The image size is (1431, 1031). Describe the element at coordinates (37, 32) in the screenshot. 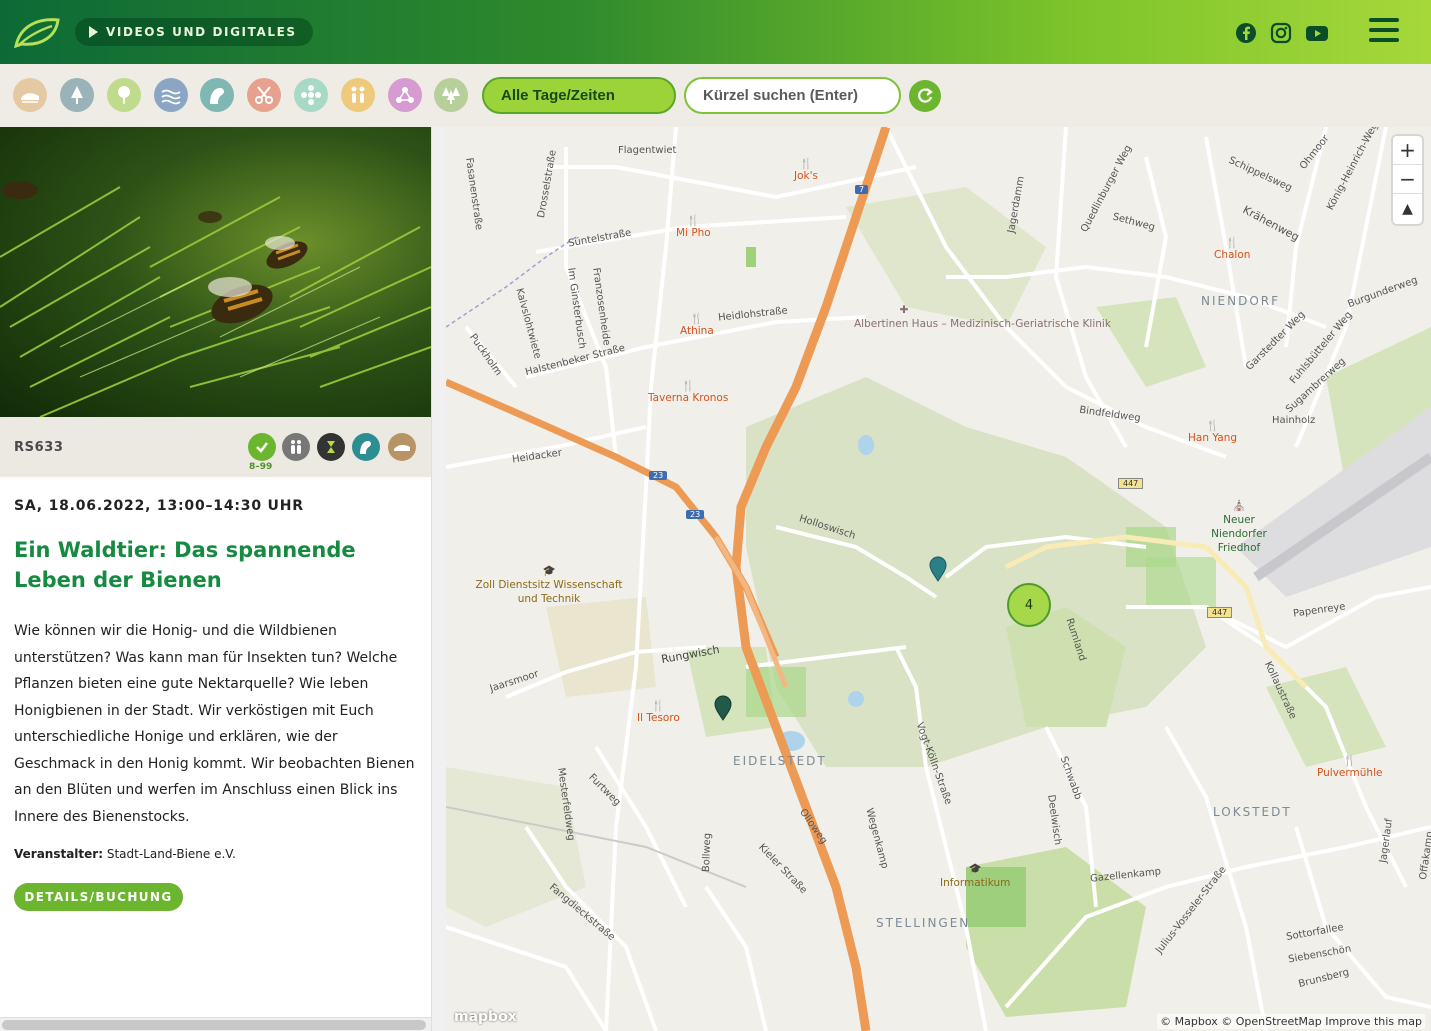

I see `leaf-logo-icon` at that location.